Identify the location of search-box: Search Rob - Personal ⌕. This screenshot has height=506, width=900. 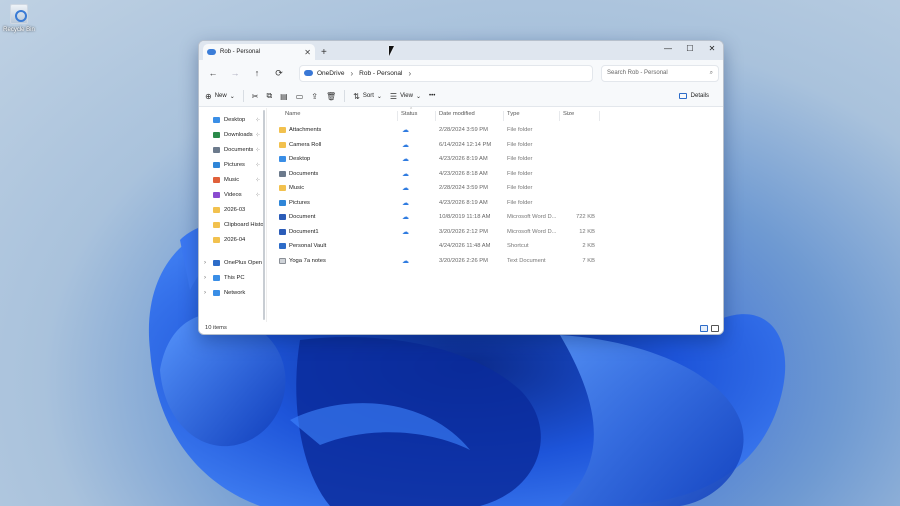
(660, 73).